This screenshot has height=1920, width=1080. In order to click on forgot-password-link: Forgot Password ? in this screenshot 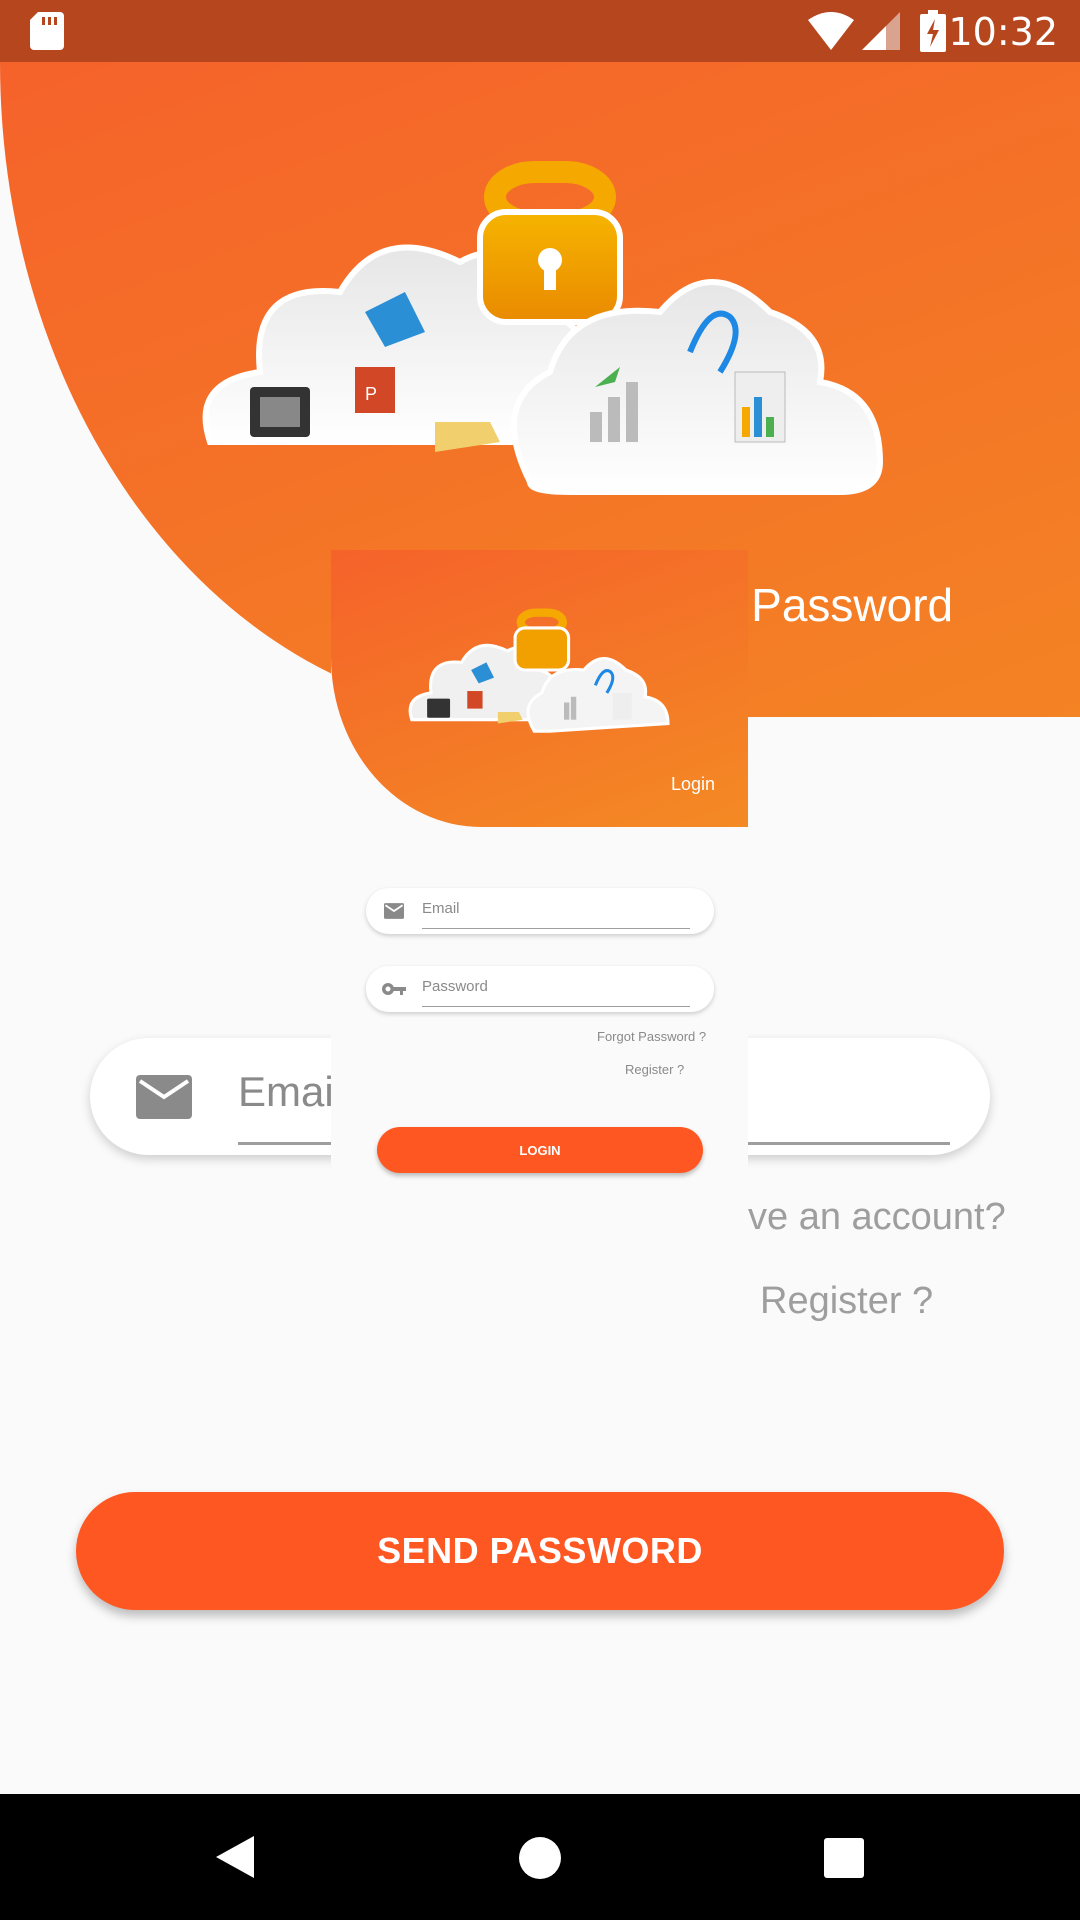, I will do `click(651, 1036)`.